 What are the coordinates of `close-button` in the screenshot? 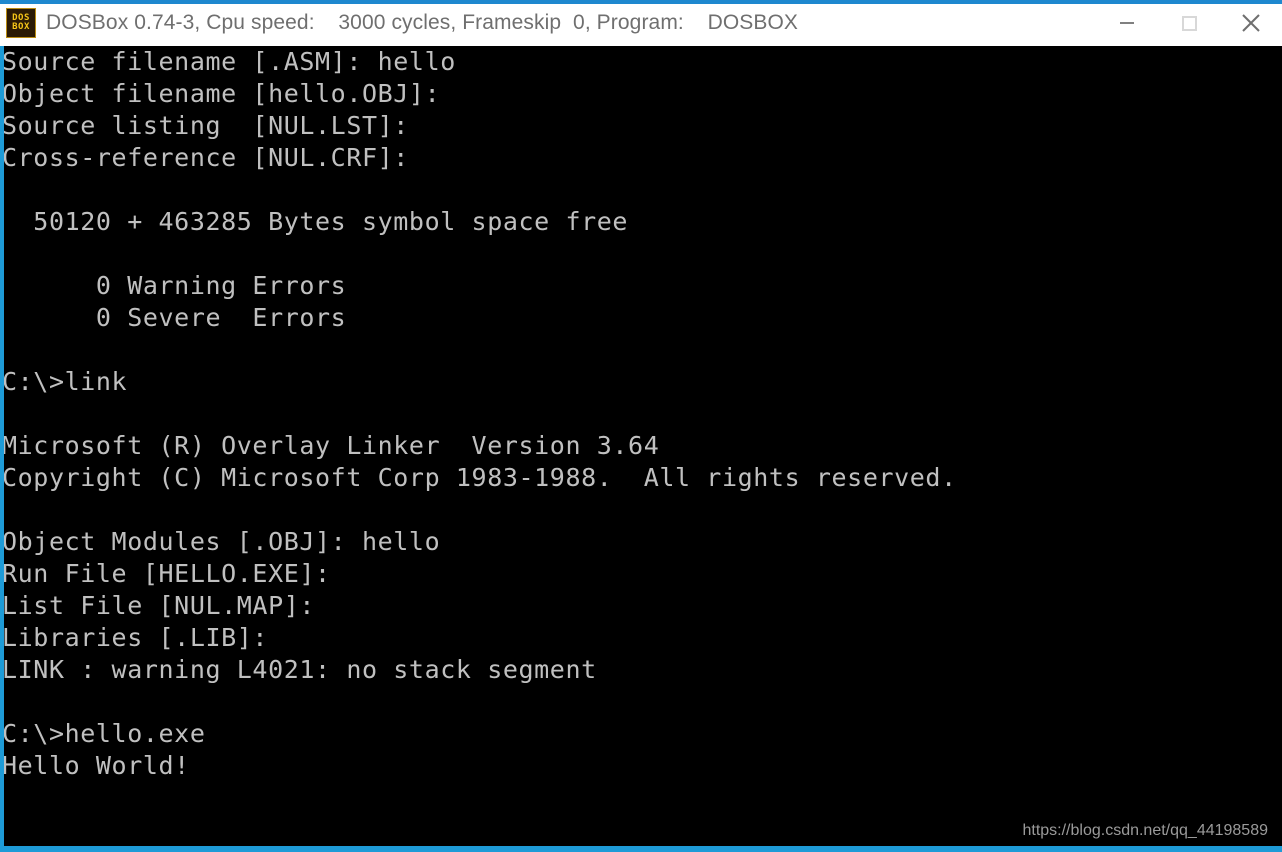 It's located at (1251, 23).